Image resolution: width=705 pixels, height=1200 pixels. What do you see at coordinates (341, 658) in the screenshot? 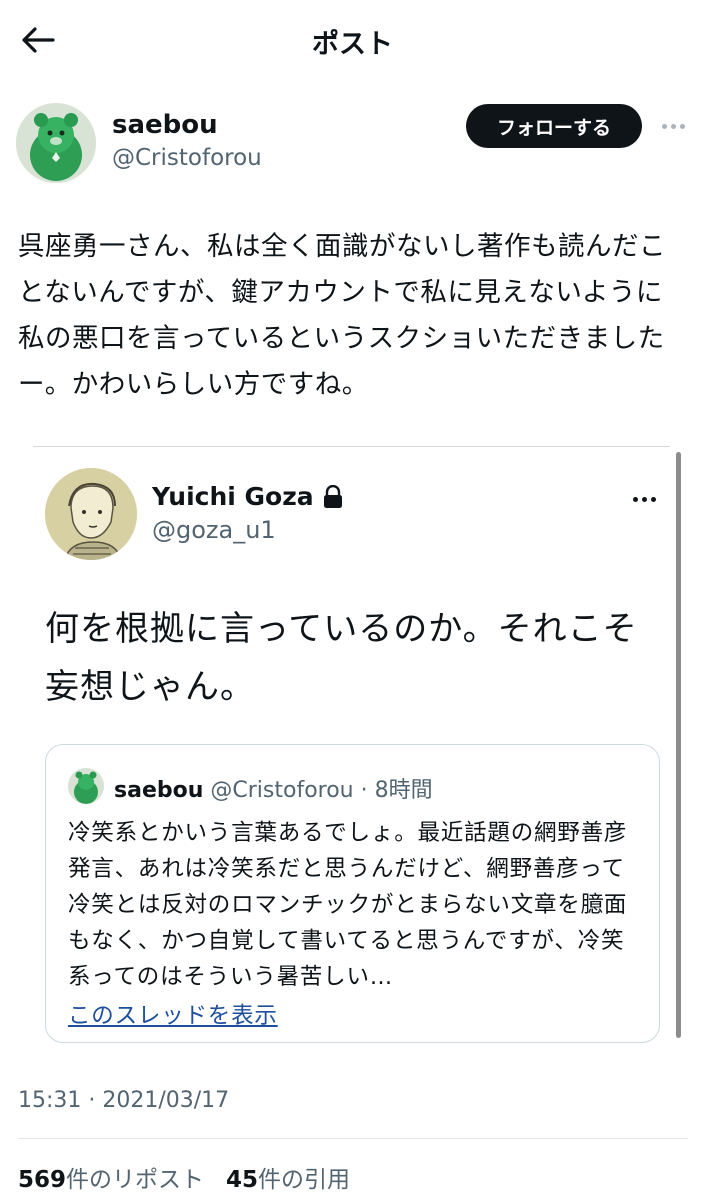
I see `quoted-post-text: 何を根拠に言っているのか。それこそ妄想じゃん。` at bounding box center [341, 658].